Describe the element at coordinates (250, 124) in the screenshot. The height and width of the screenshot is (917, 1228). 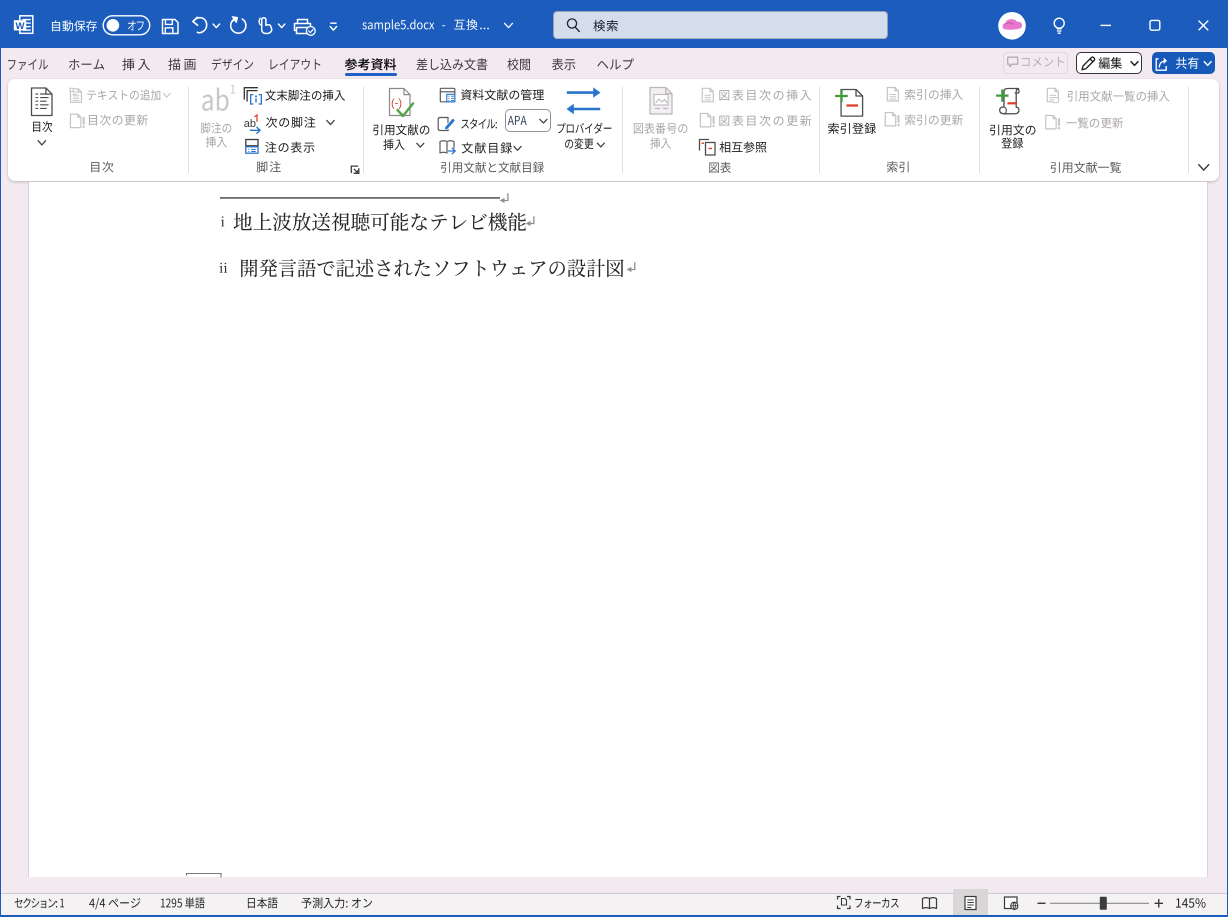
I see `svg-text: ab` at that location.